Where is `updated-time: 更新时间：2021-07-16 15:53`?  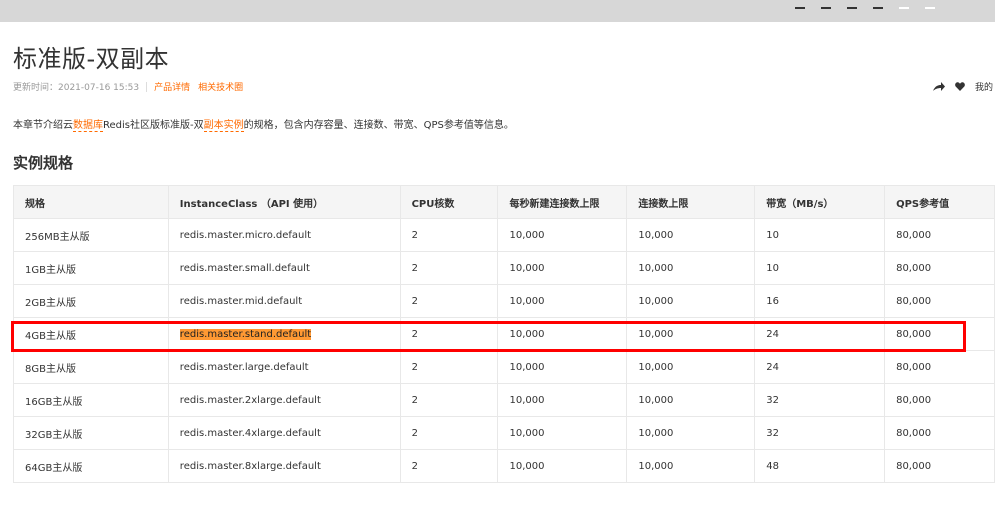 updated-time: 更新时间：2021-07-16 15:53 is located at coordinates (76, 88).